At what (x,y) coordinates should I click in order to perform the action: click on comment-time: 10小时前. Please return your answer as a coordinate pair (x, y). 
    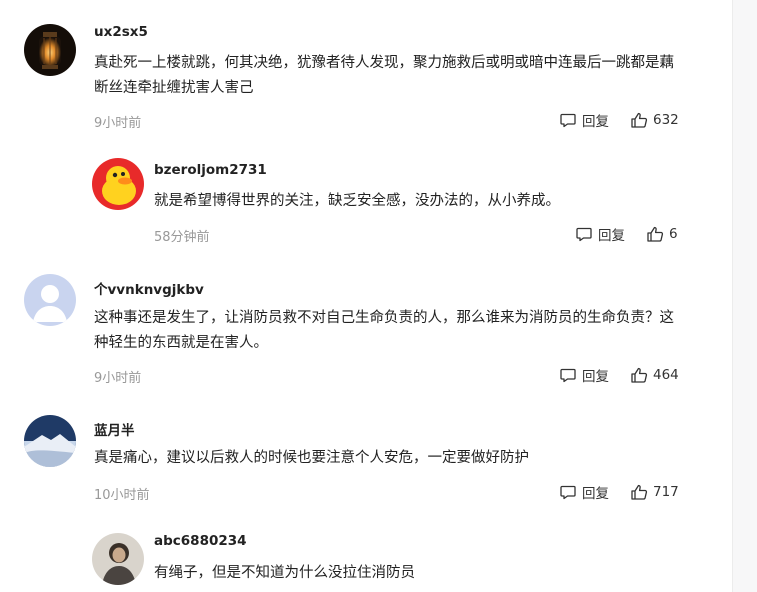
    Looking at the image, I should click on (122, 495).